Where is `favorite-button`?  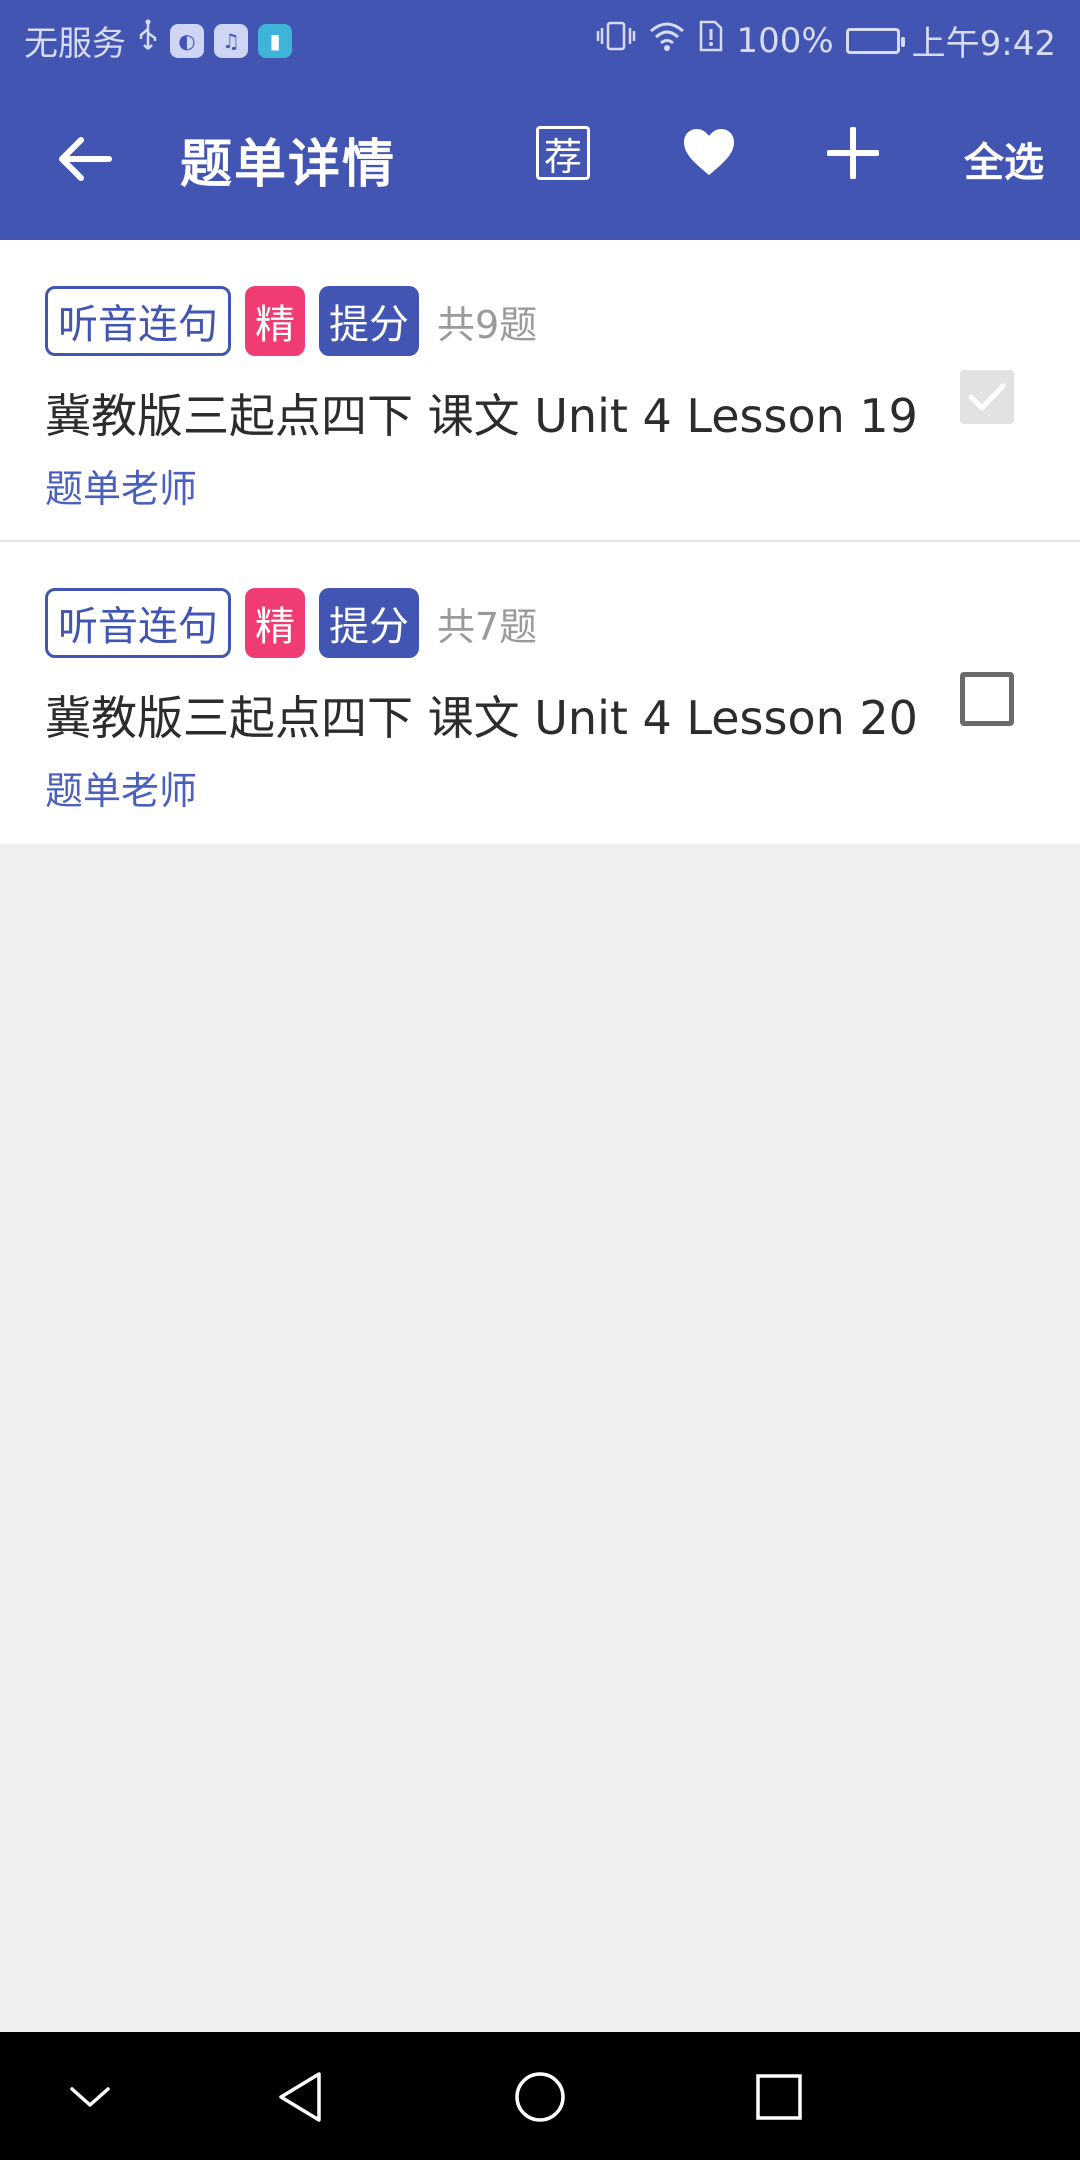
favorite-button is located at coordinates (709, 153).